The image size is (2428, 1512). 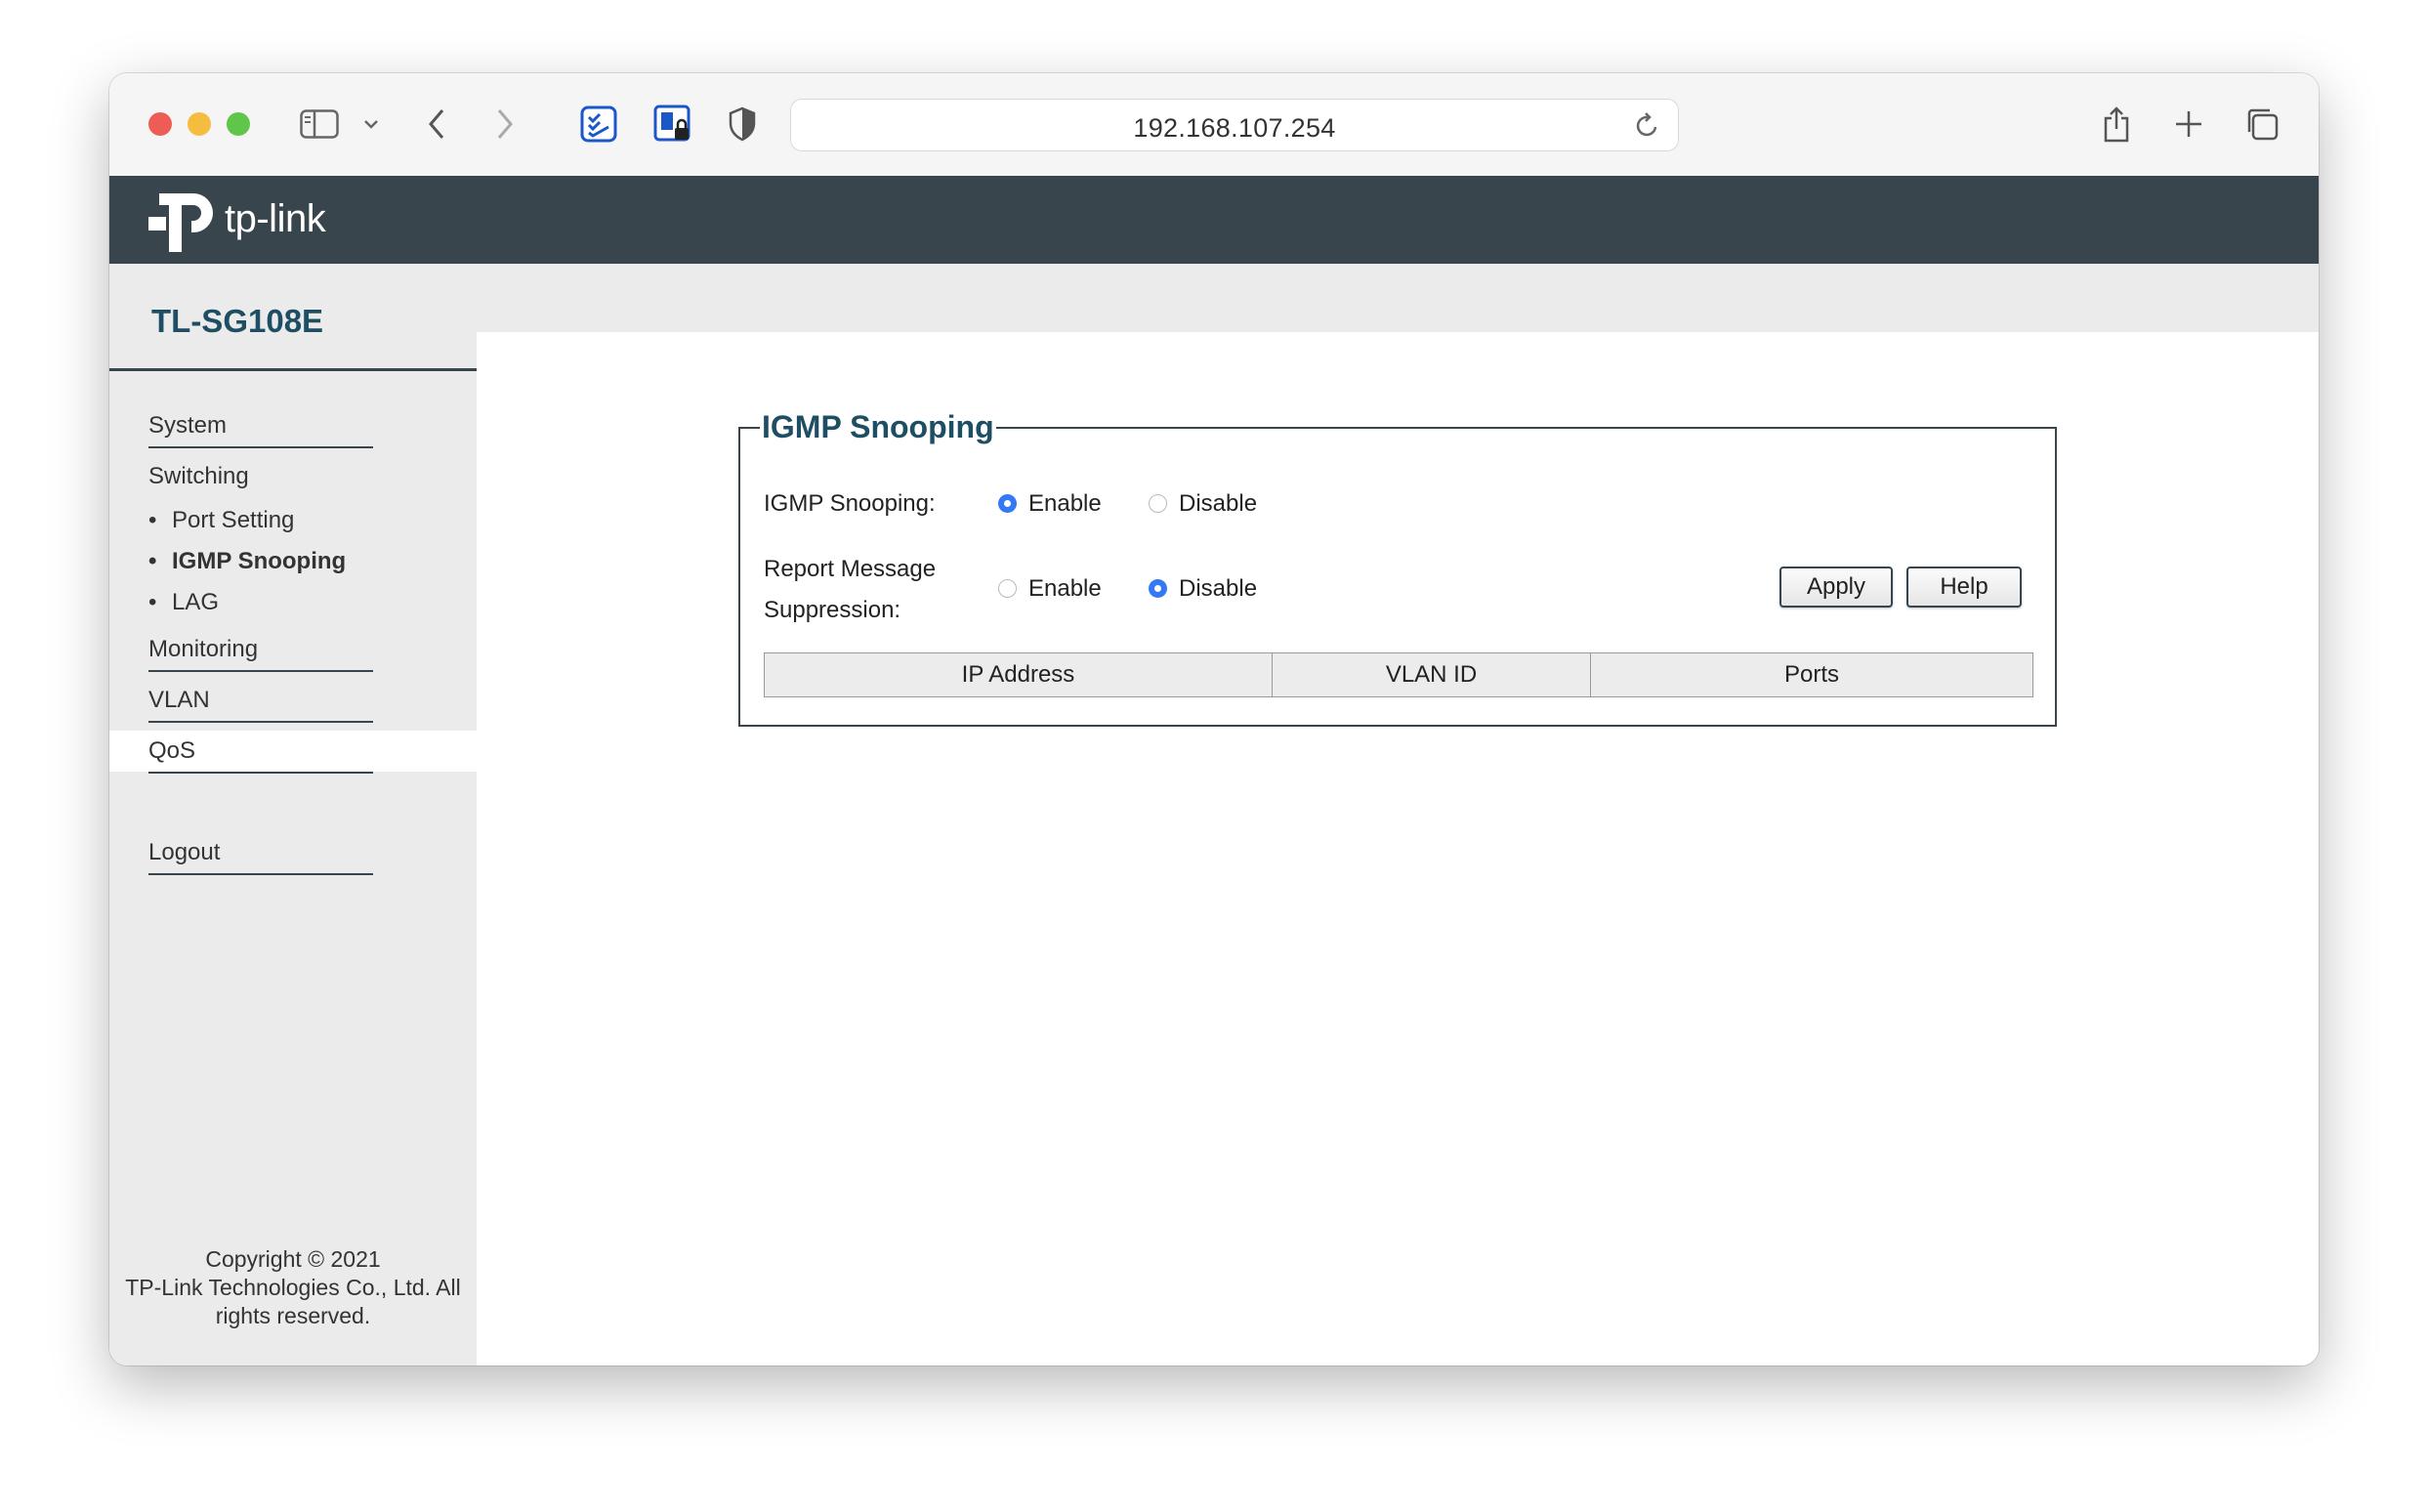 What do you see at coordinates (1836, 587) in the screenshot?
I see `apply-button: Apply` at bounding box center [1836, 587].